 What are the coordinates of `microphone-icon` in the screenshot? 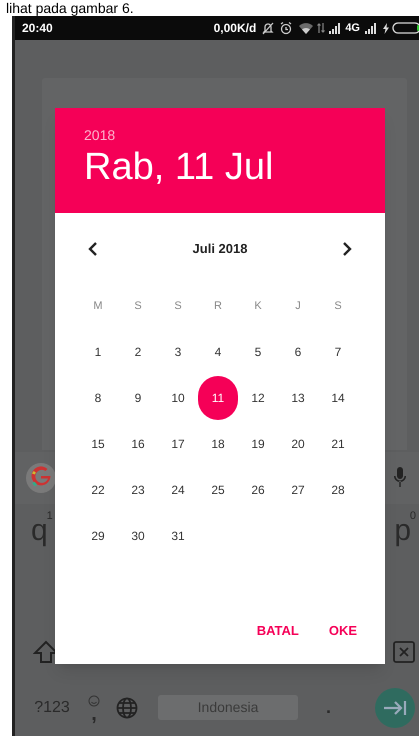 It's located at (400, 478).